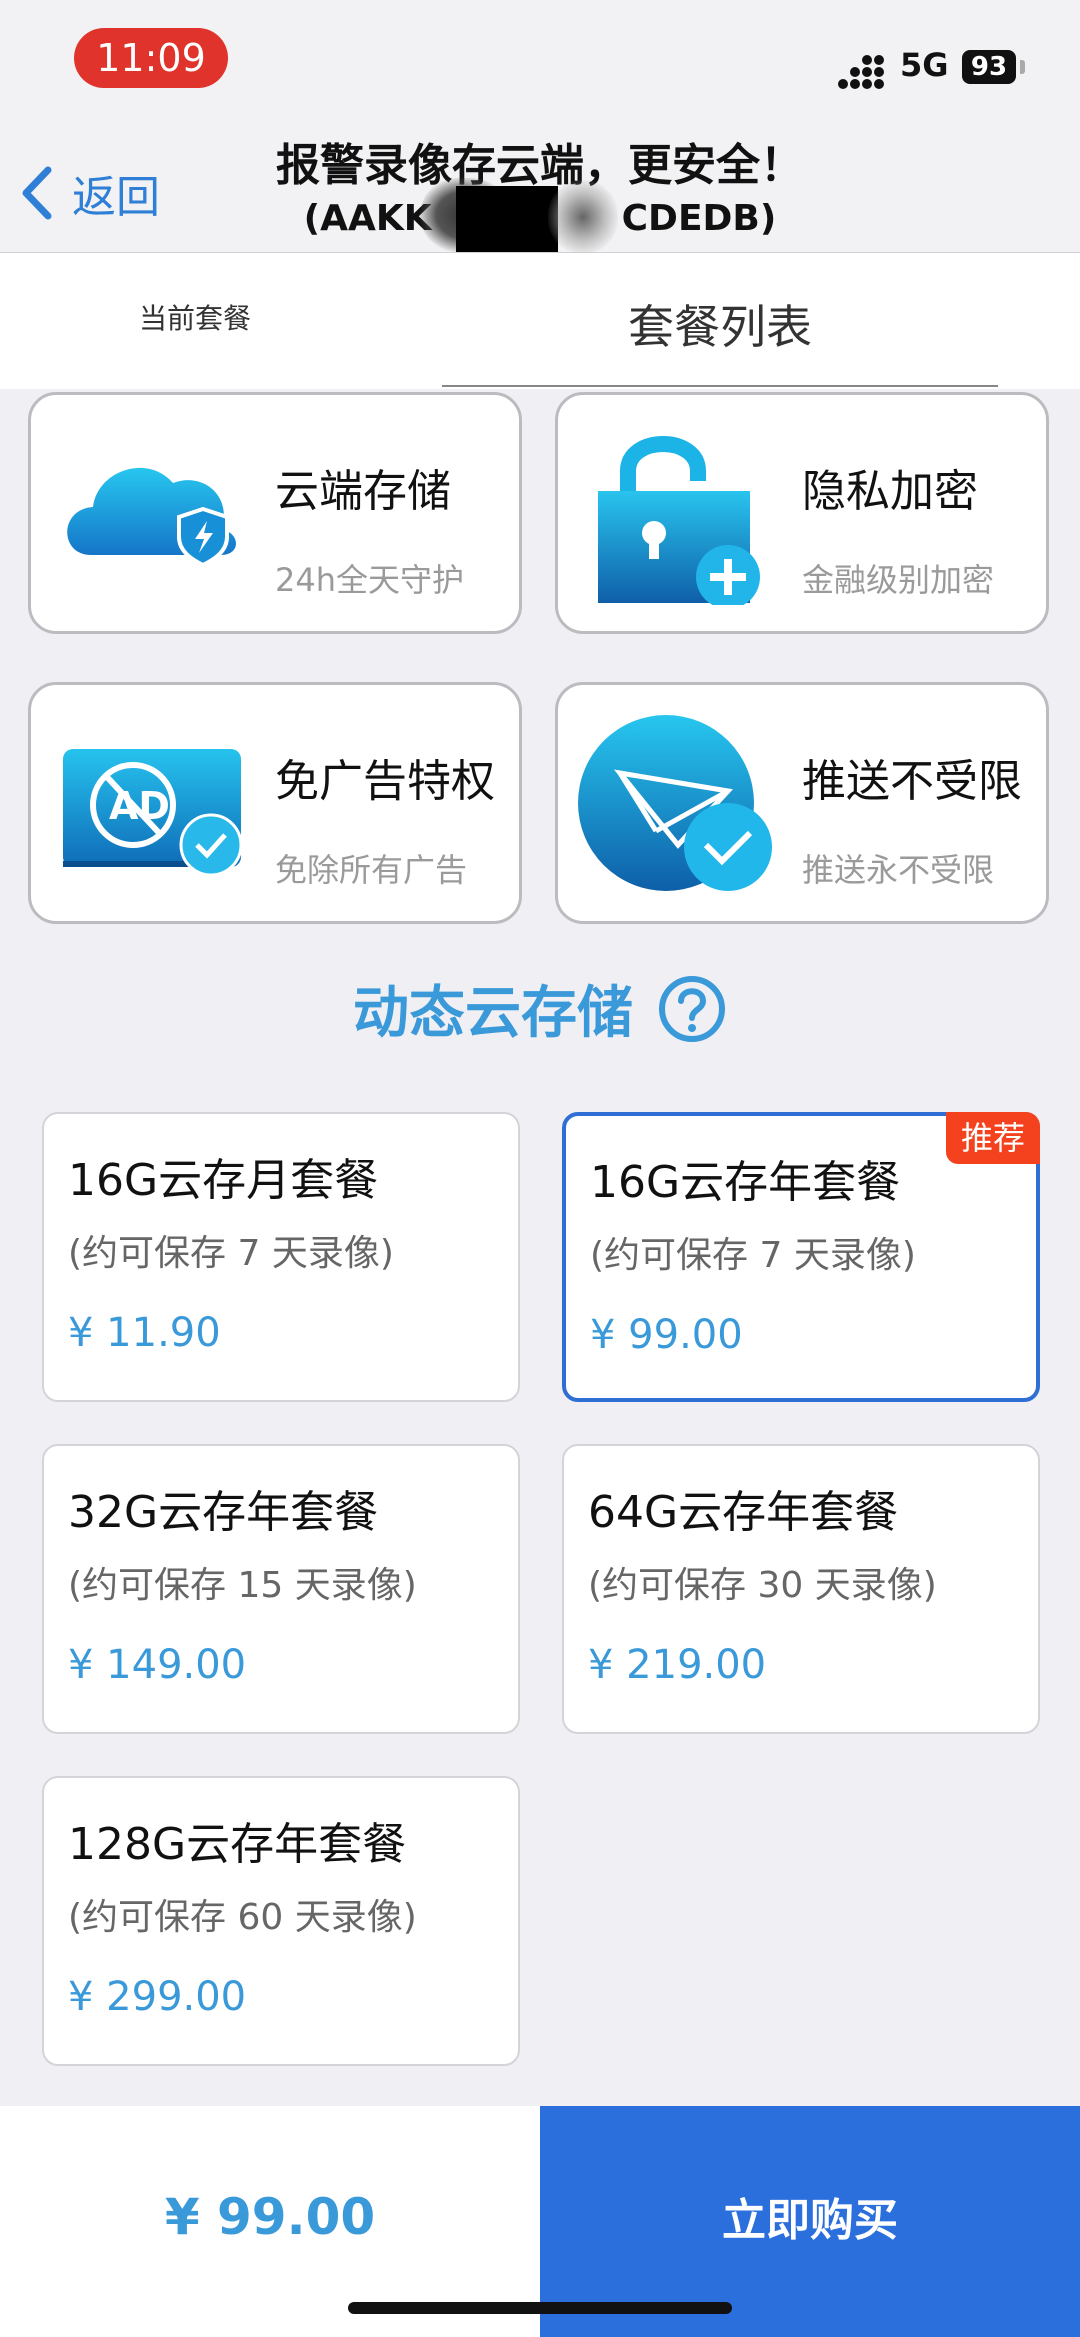 The width and height of the screenshot is (1080, 2337). I want to click on section-title-text: 动态云存储, so click(493, 1013).